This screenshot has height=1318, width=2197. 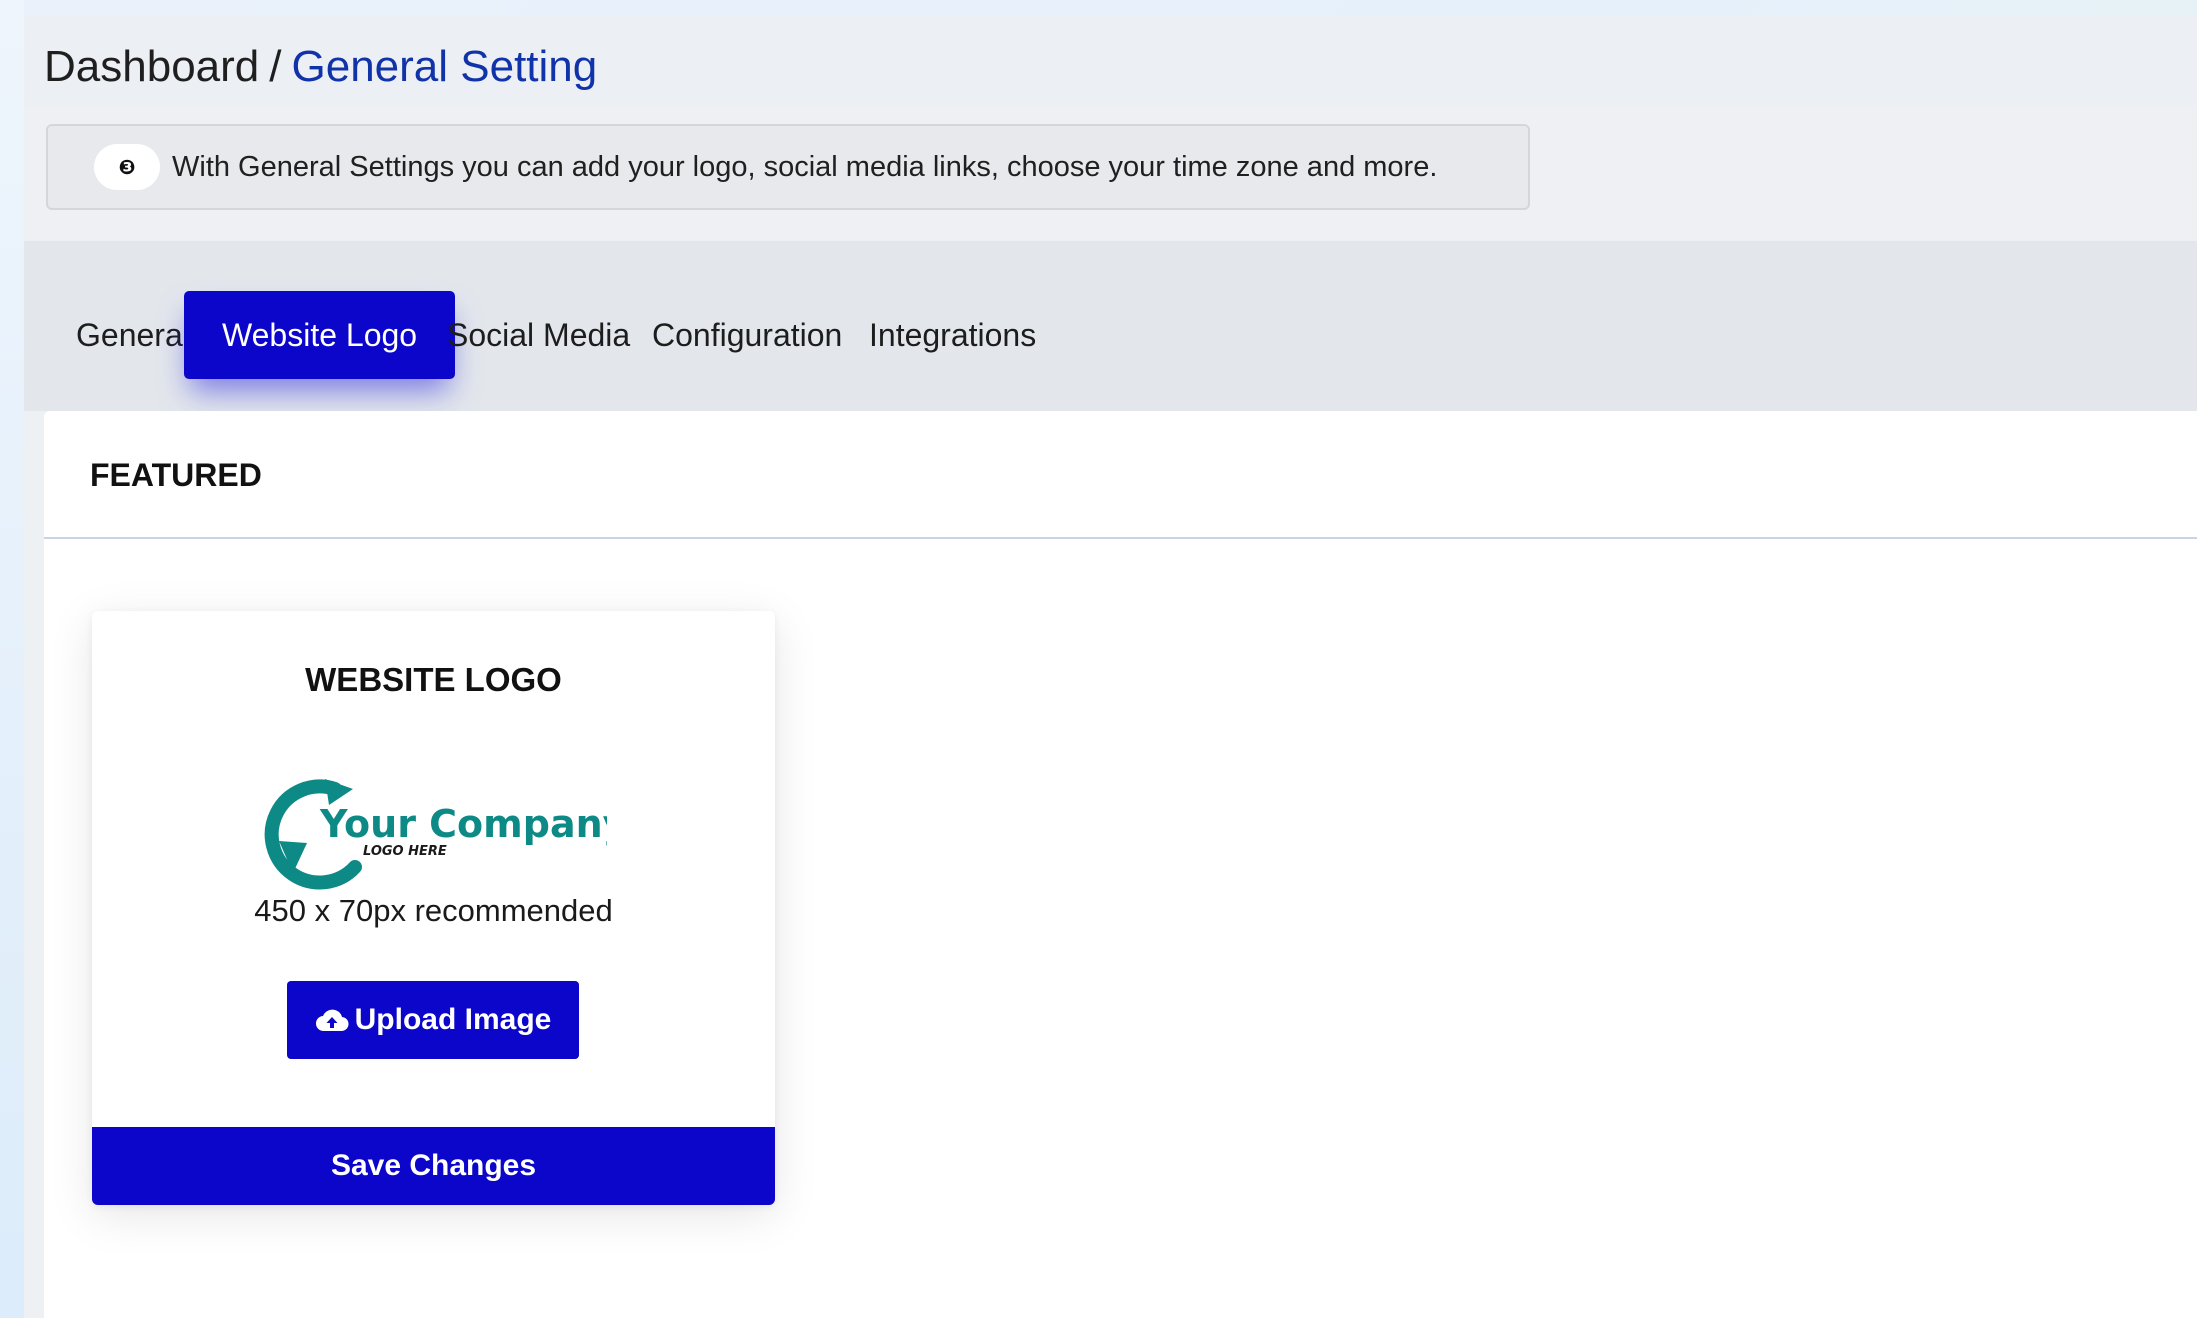 I want to click on company-logo-image: Your Company LOGO HERE, so click(x=435, y=834).